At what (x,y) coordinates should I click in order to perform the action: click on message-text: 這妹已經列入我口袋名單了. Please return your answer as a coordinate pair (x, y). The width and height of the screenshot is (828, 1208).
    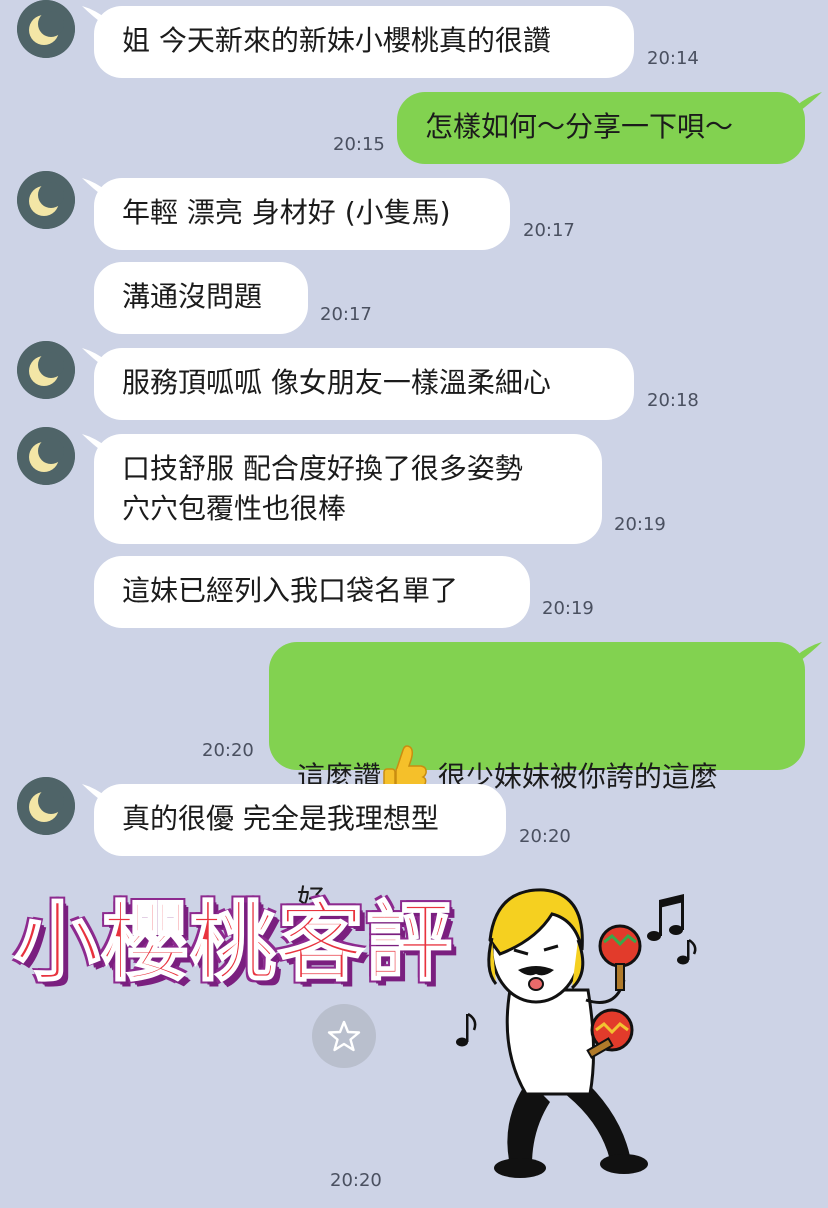
    Looking at the image, I should click on (290, 590).